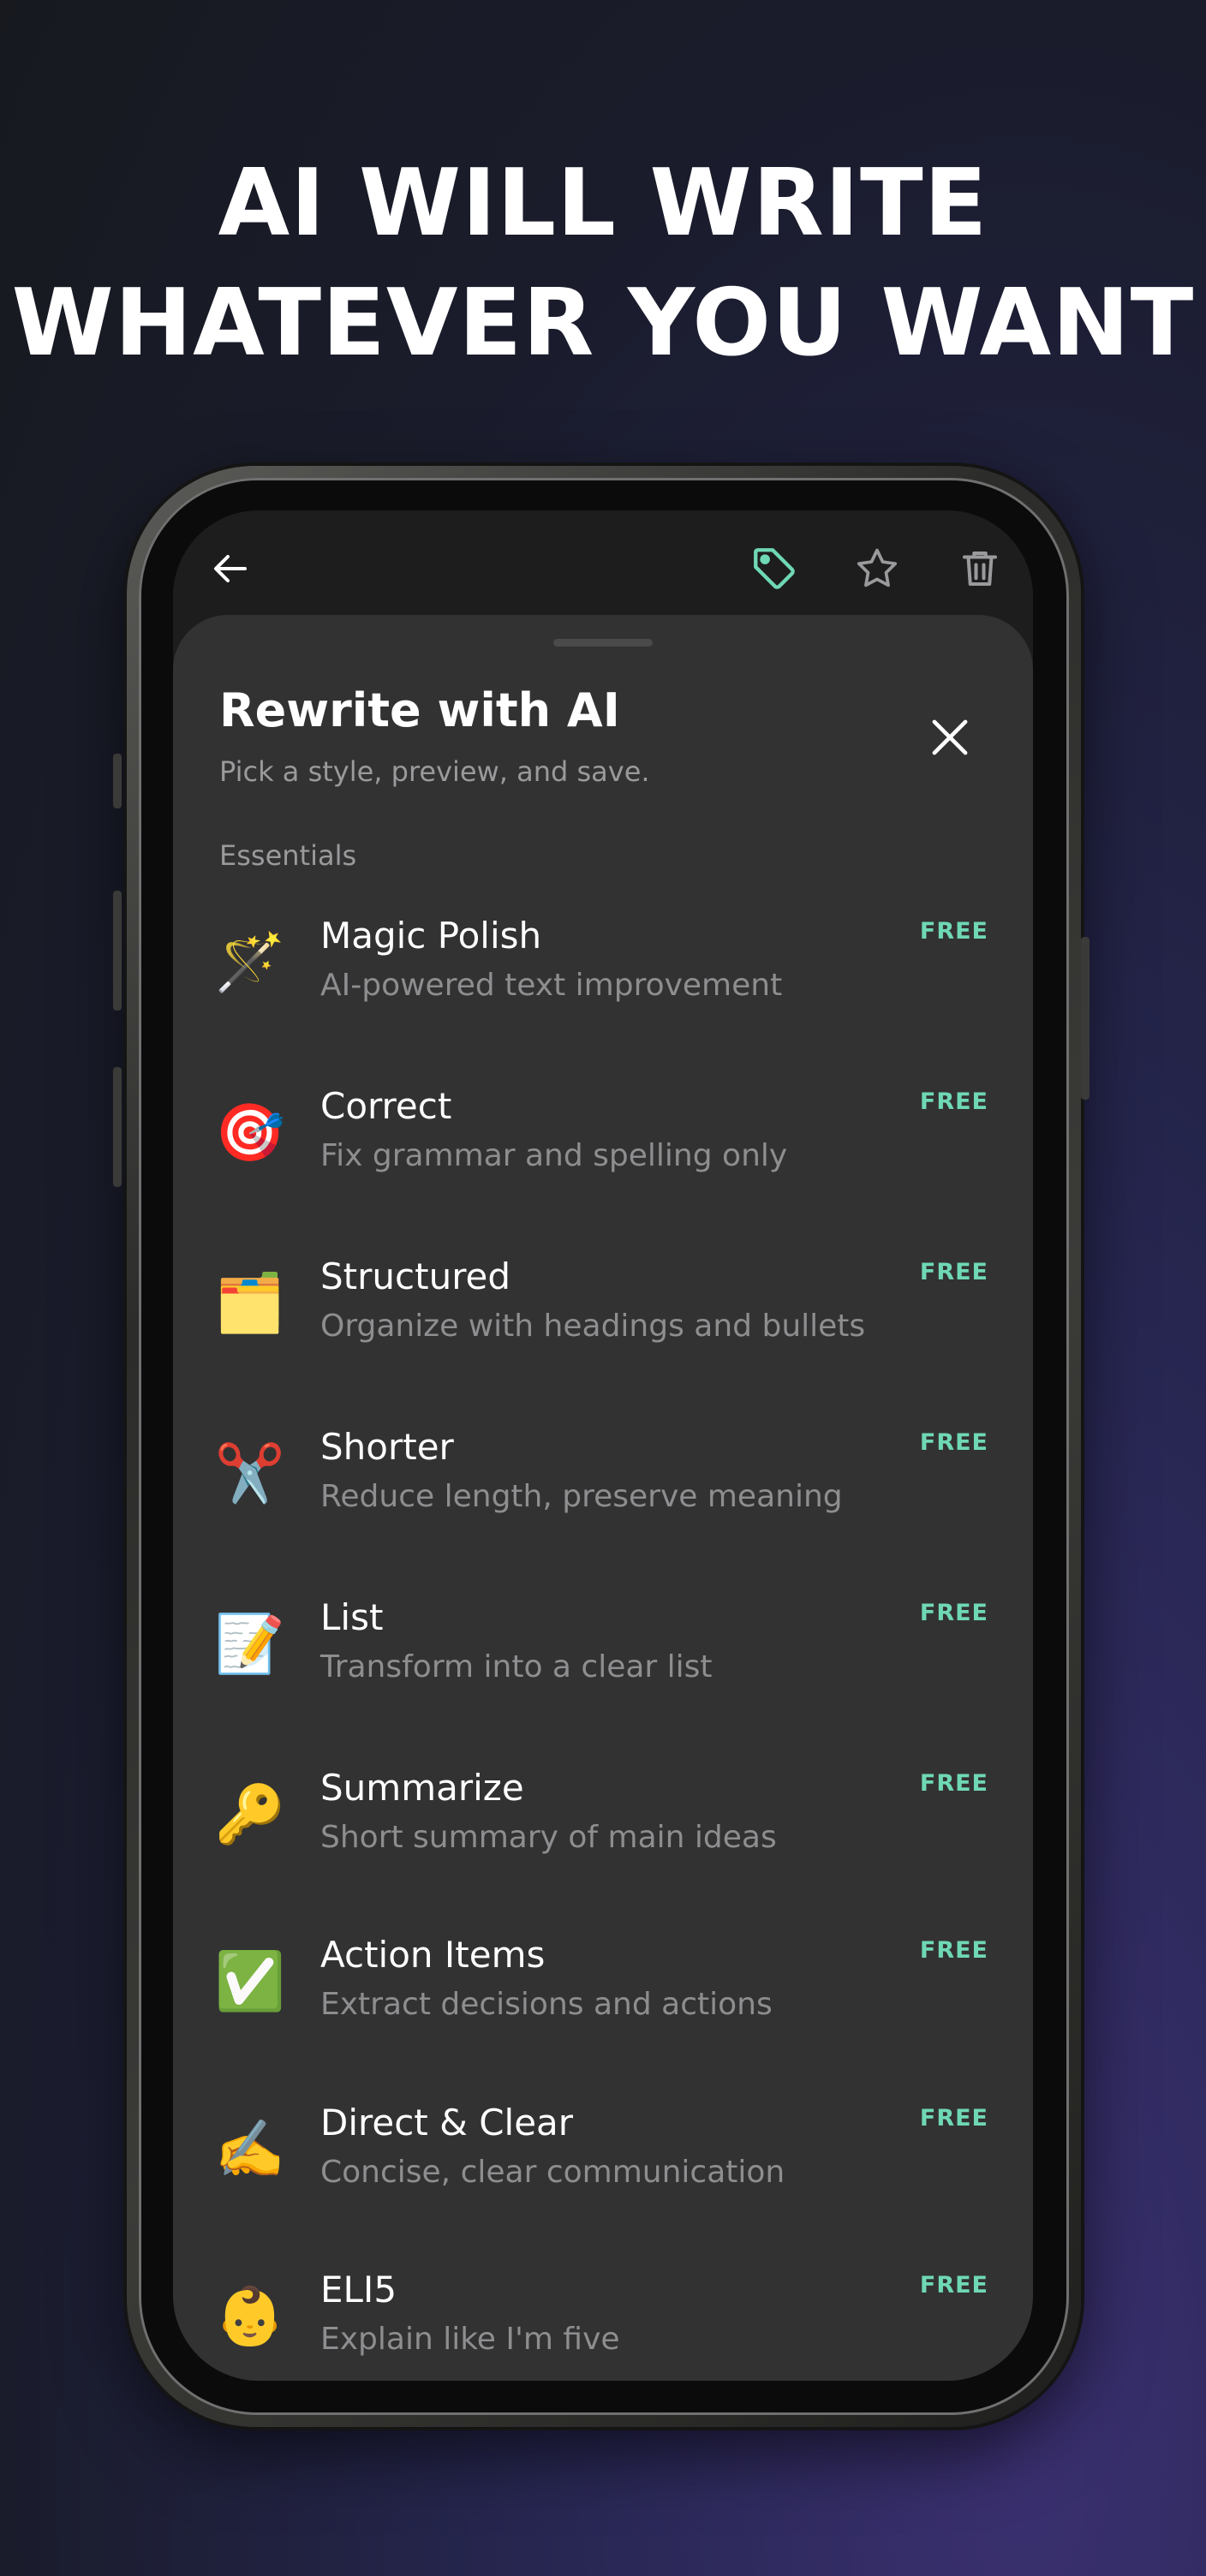 The image size is (1206, 2576). I want to click on back-button, so click(231, 569).